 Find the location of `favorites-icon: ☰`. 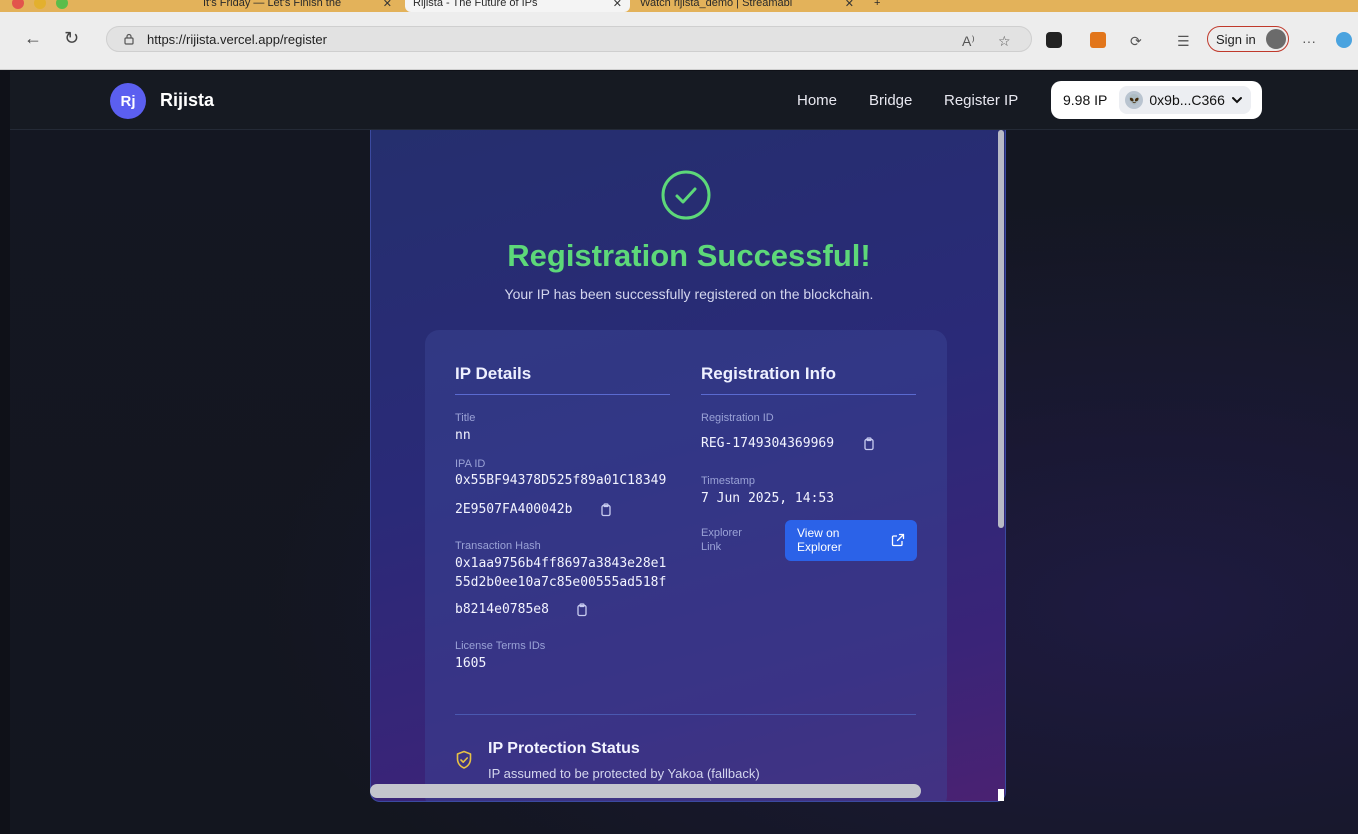

favorites-icon: ☰ is located at coordinates (1183, 41).